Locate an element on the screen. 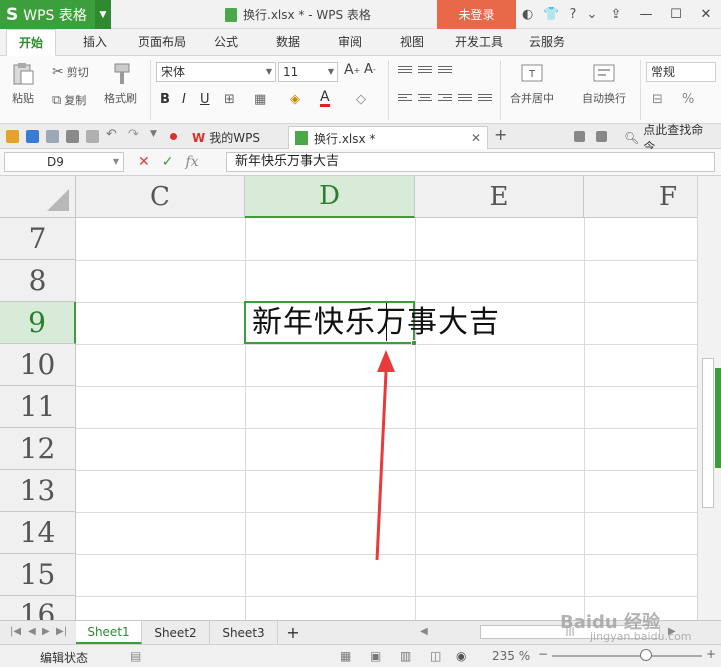  print-preview-icon is located at coordinates (52, 136).